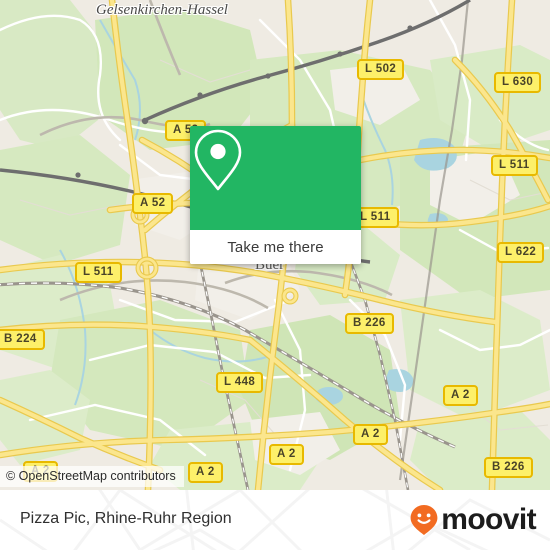  I want to click on map-pin-icon, so click(218, 160).